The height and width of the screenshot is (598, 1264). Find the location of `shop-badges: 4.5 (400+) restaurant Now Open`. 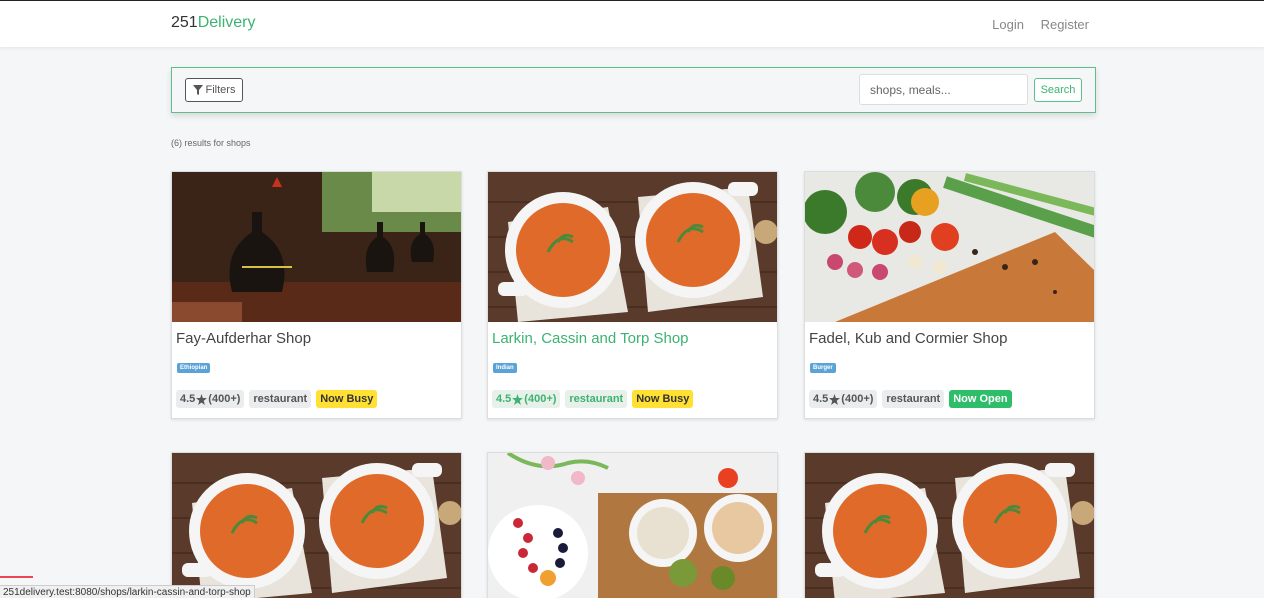

shop-badges: 4.5 (400+) restaurant Now Open is located at coordinates (910, 399).